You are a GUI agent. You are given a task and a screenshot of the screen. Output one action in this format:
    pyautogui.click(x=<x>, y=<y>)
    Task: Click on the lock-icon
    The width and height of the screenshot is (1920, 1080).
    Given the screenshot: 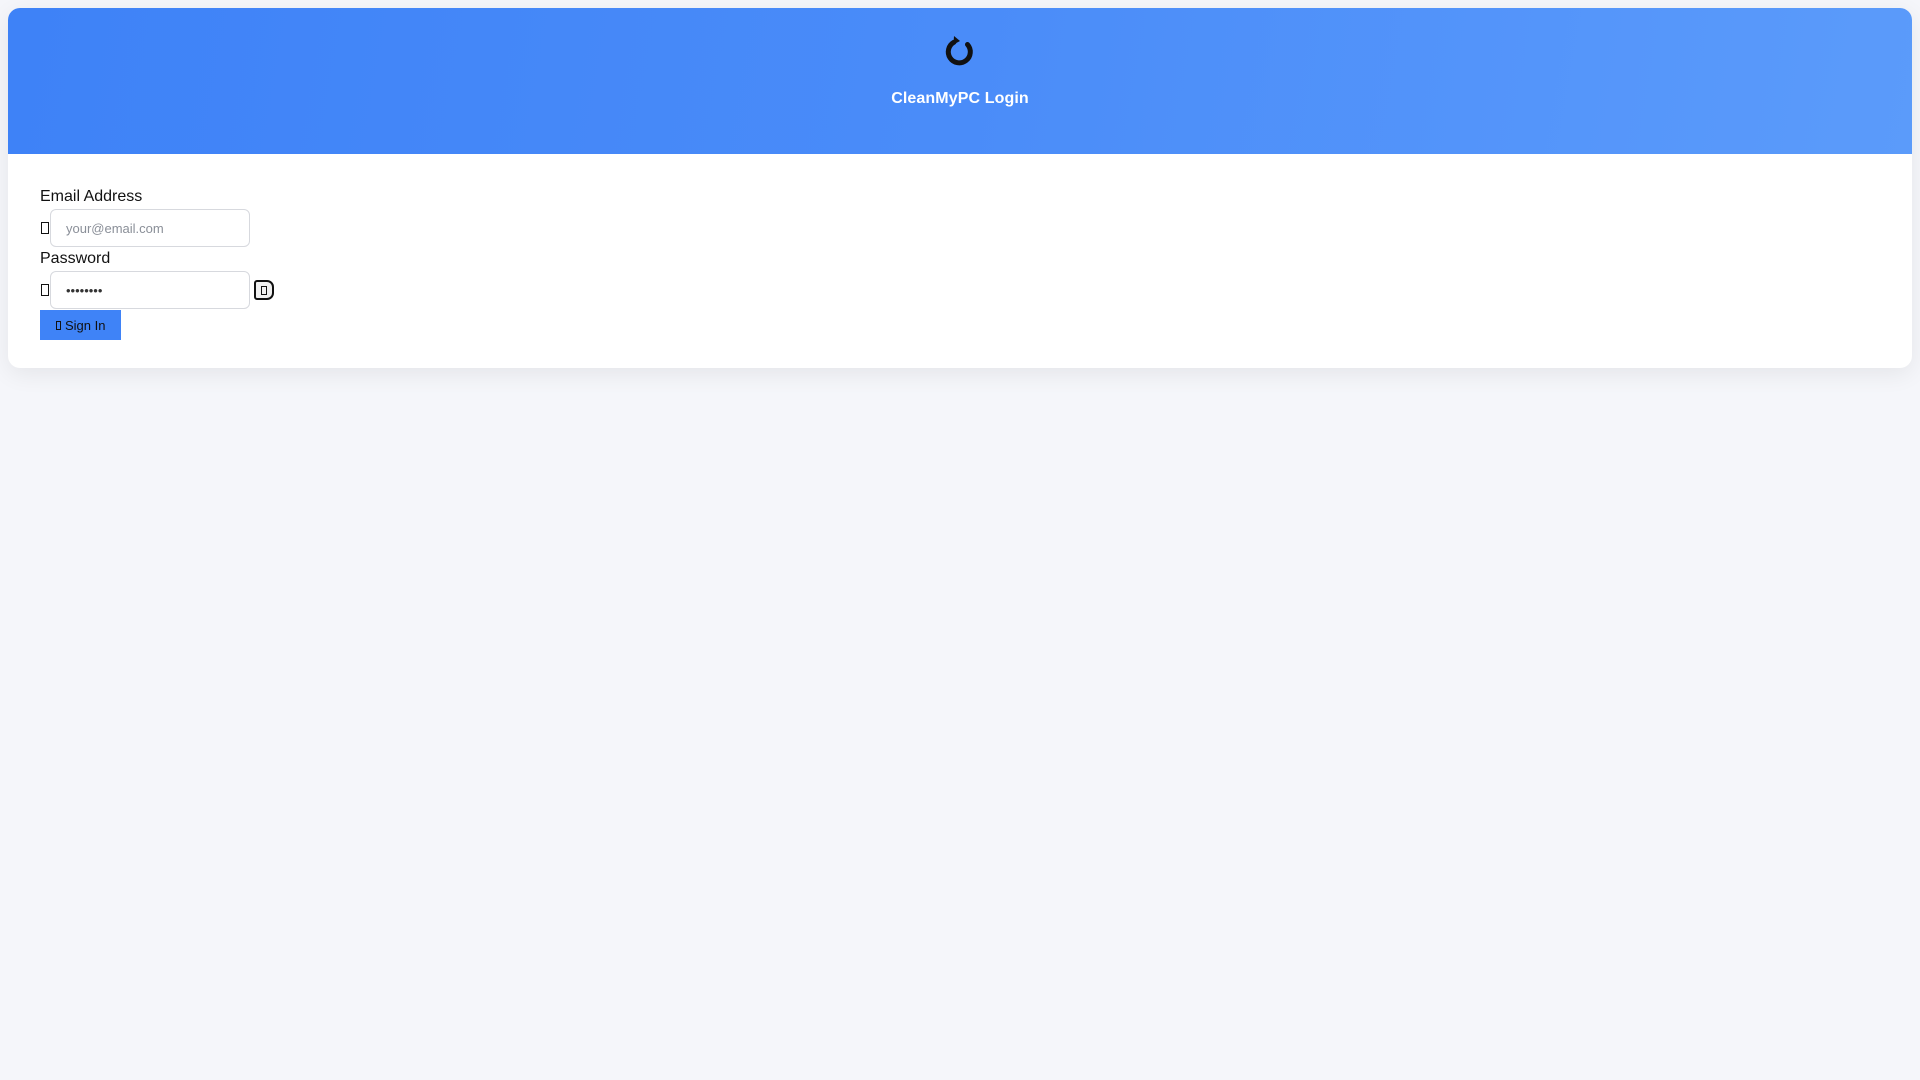 What is the action you would take?
    pyautogui.click(x=45, y=290)
    